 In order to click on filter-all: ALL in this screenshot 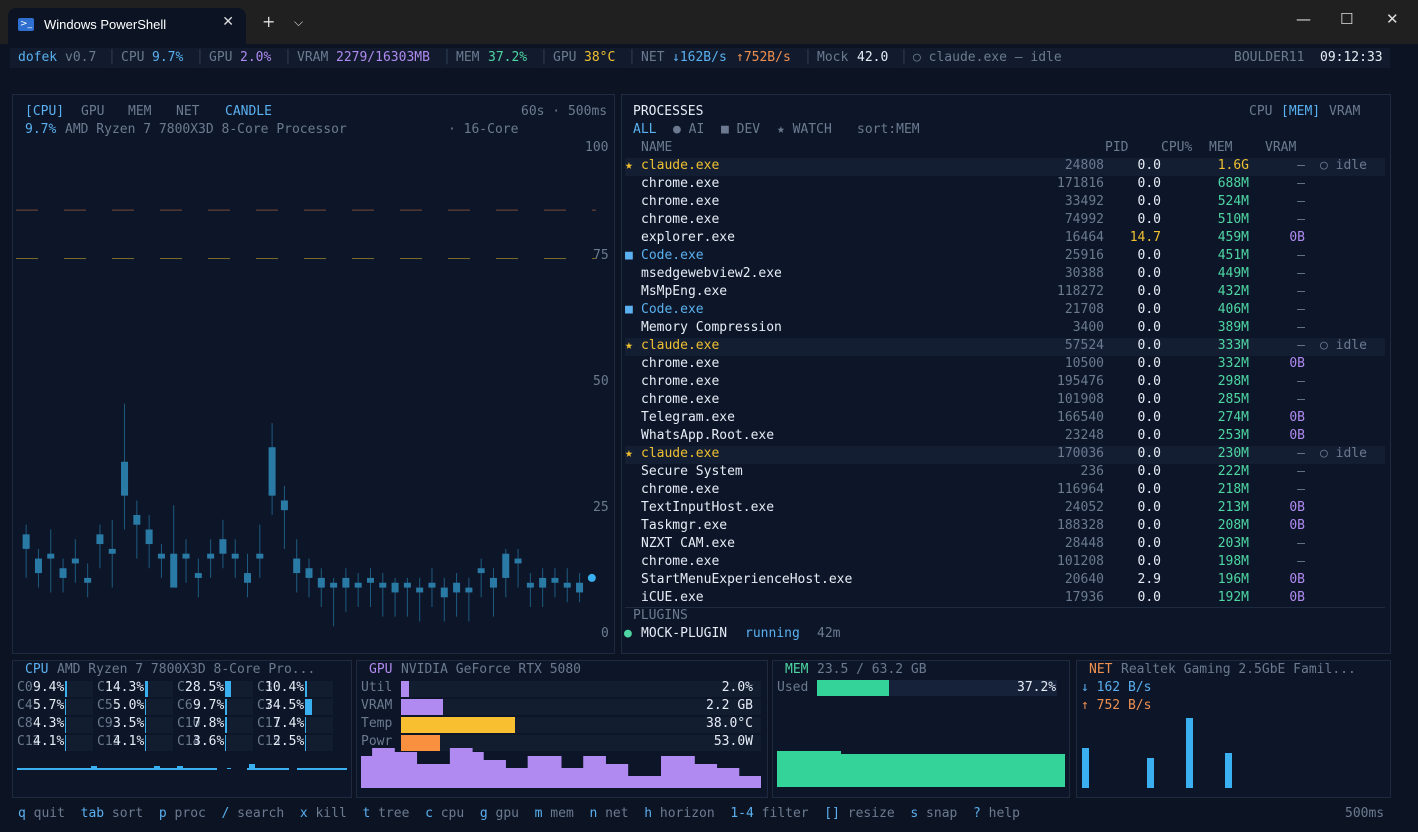, I will do `click(644, 129)`.